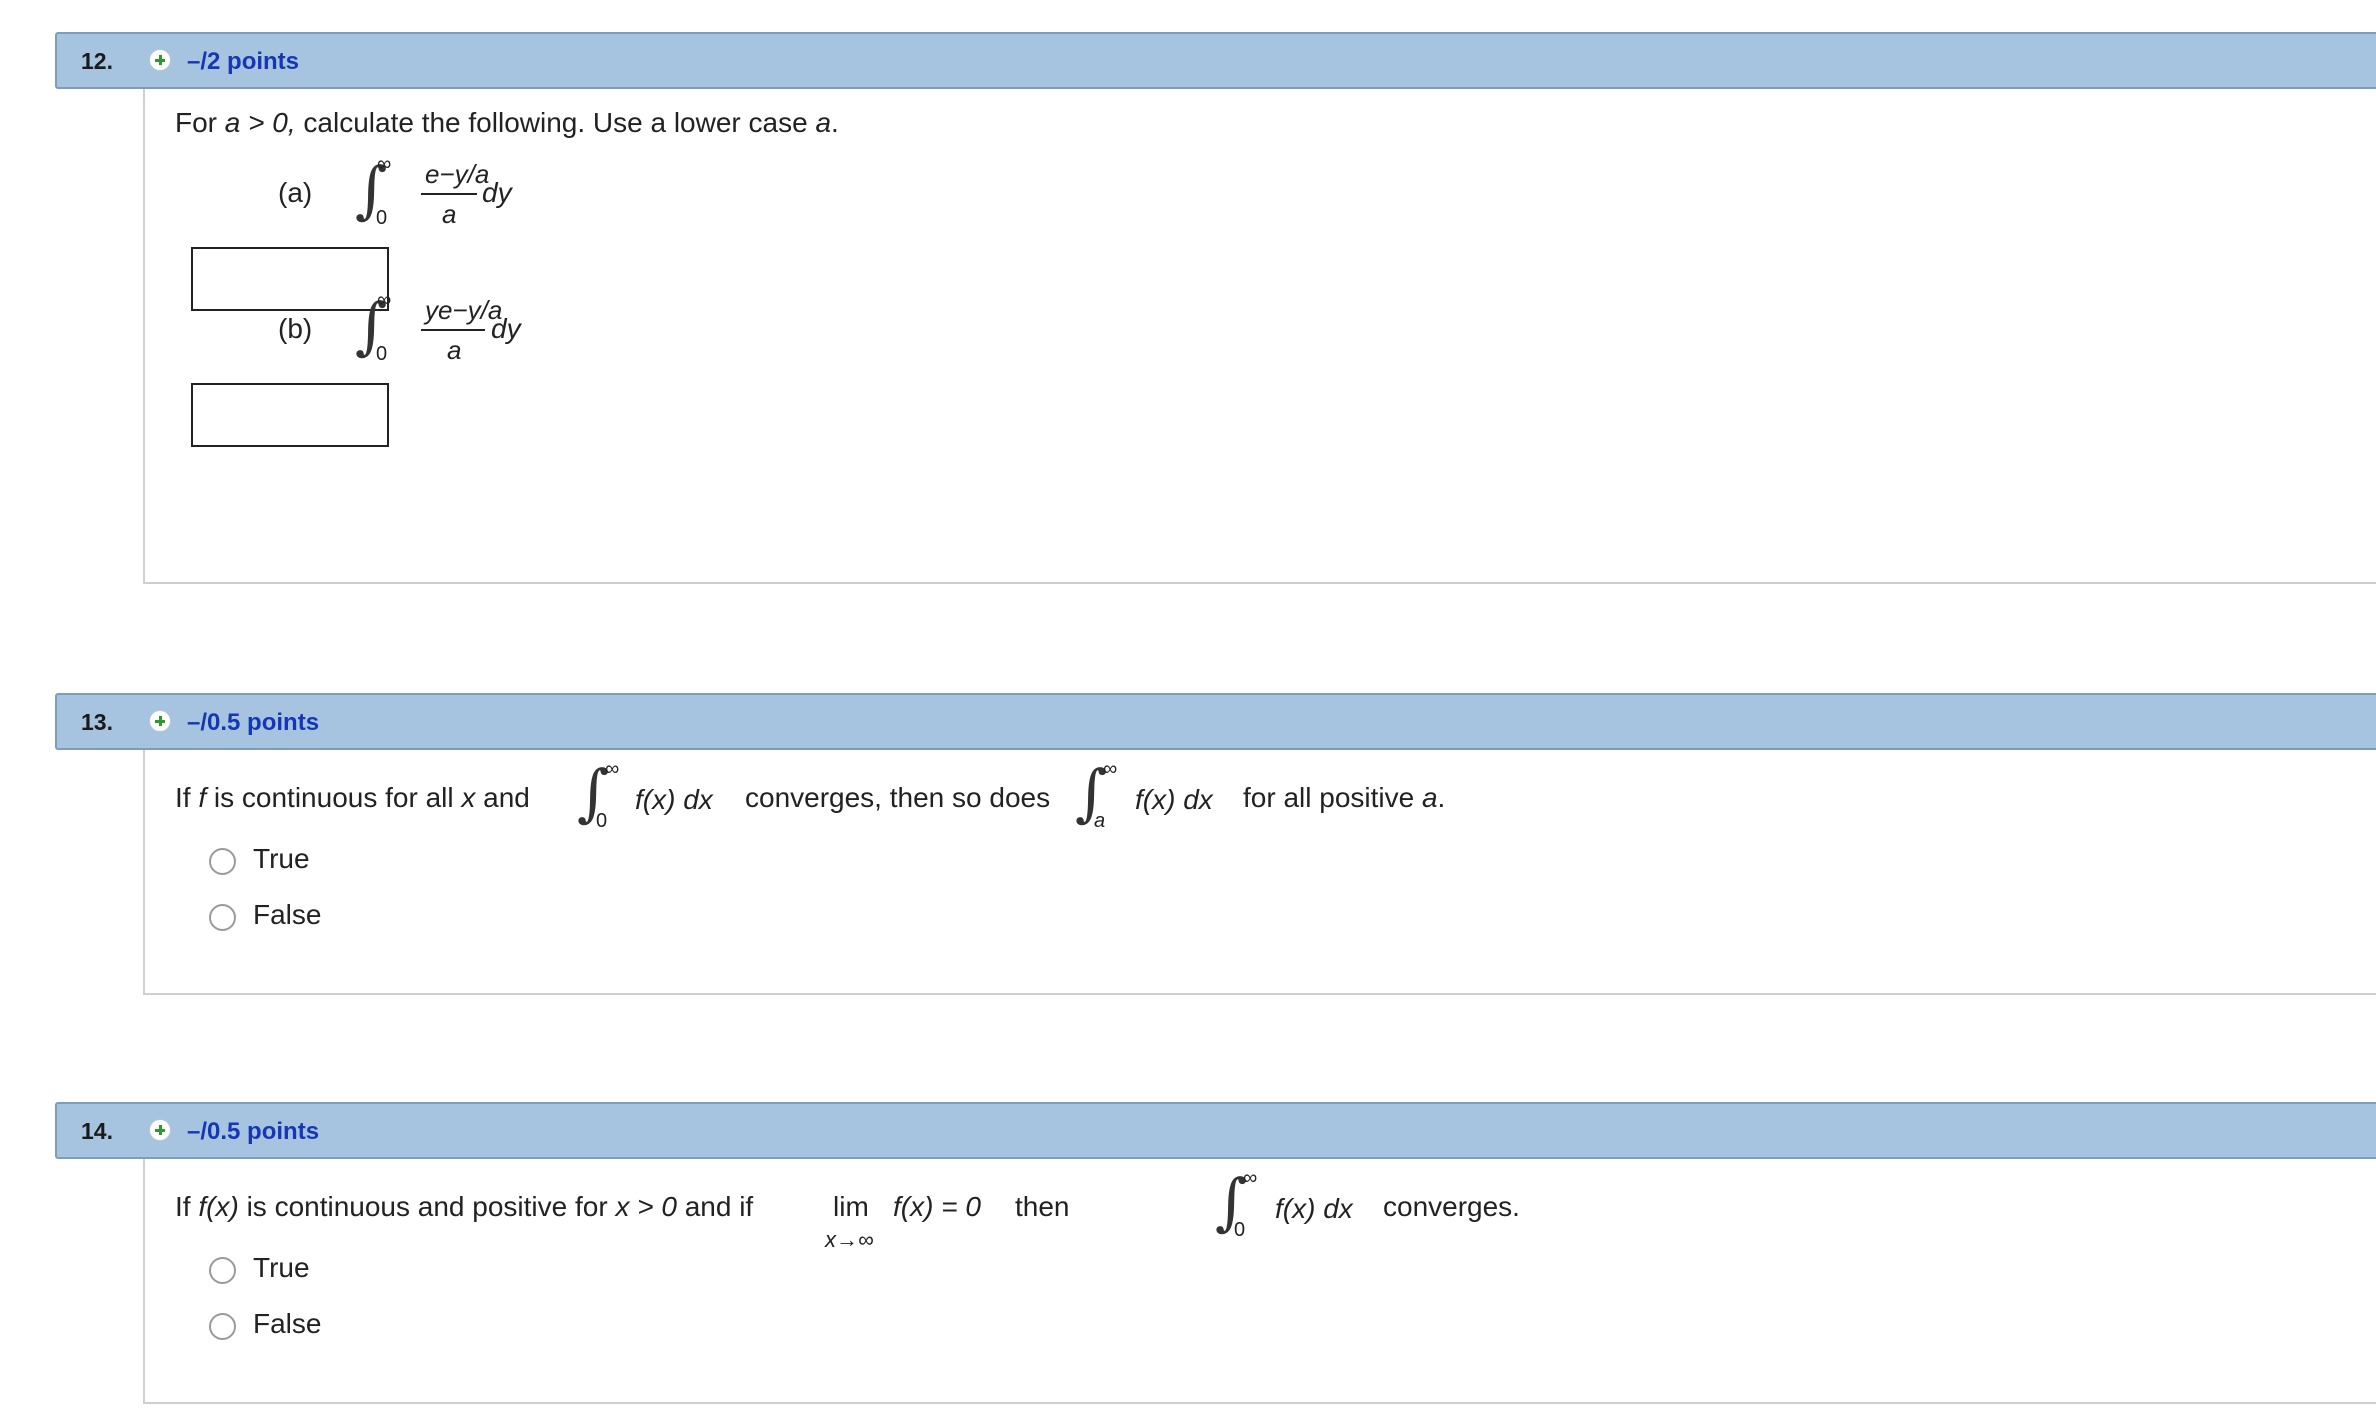 This screenshot has width=2376, height=1408. Describe the element at coordinates (851, 1206) in the screenshot. I see `limit-word: lim` at that location.